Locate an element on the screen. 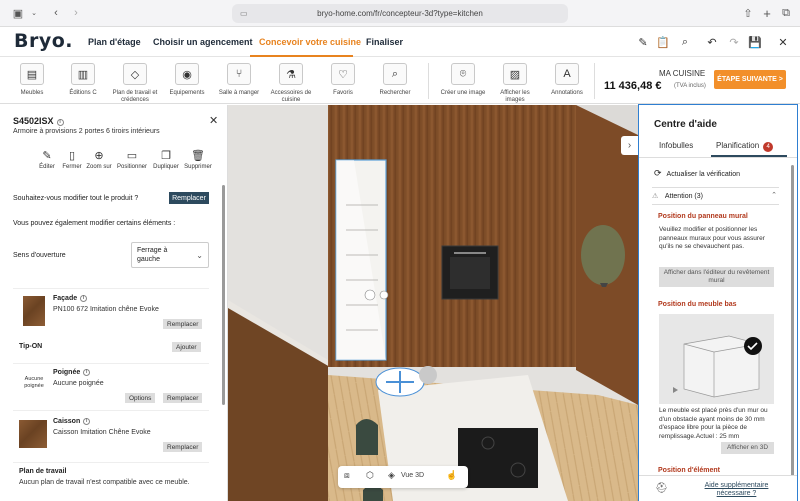 This screenshot has width=800, height=501. panel-scrollbar is located at coordinates (223, 295).